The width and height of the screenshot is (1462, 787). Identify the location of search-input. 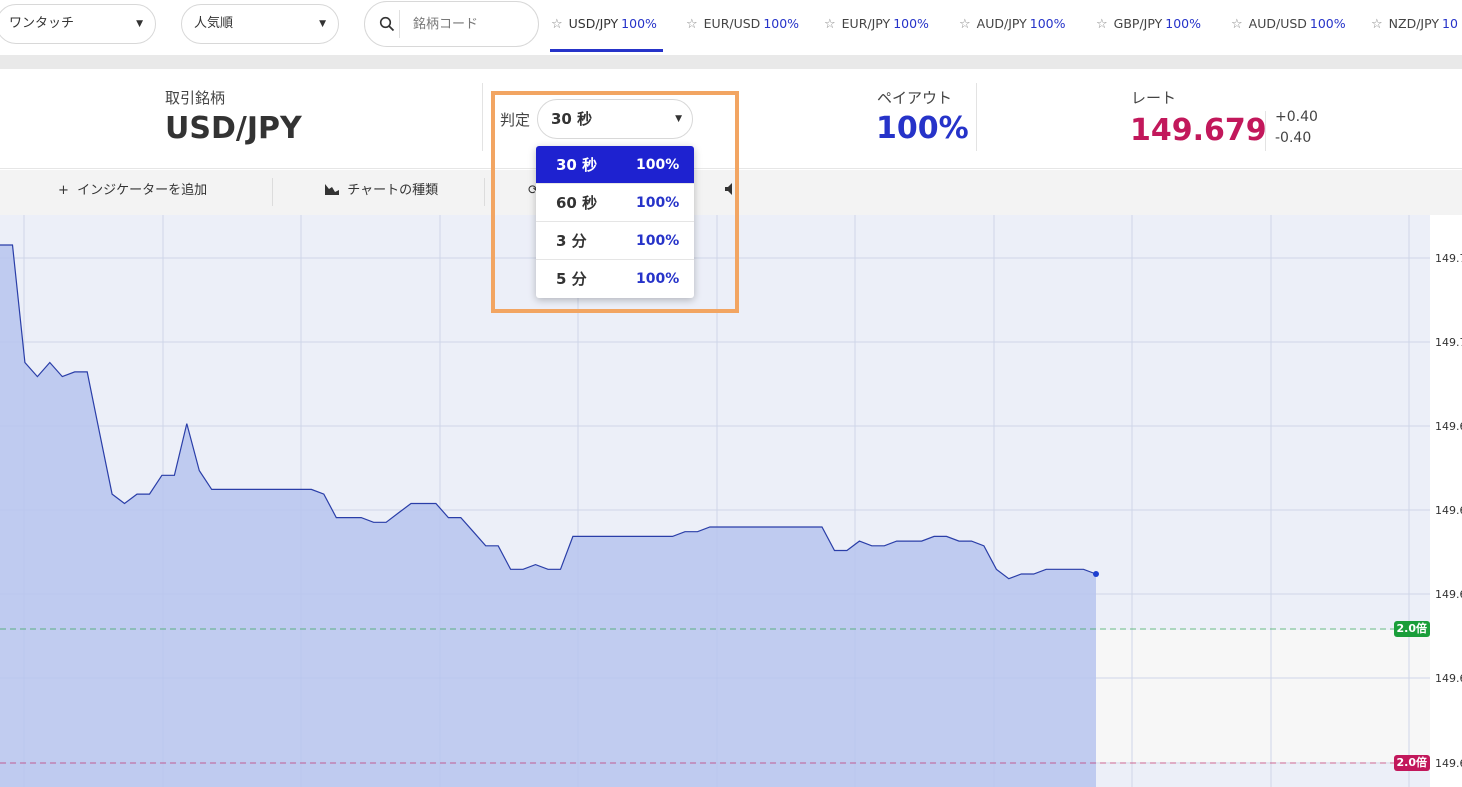
(470, 24).